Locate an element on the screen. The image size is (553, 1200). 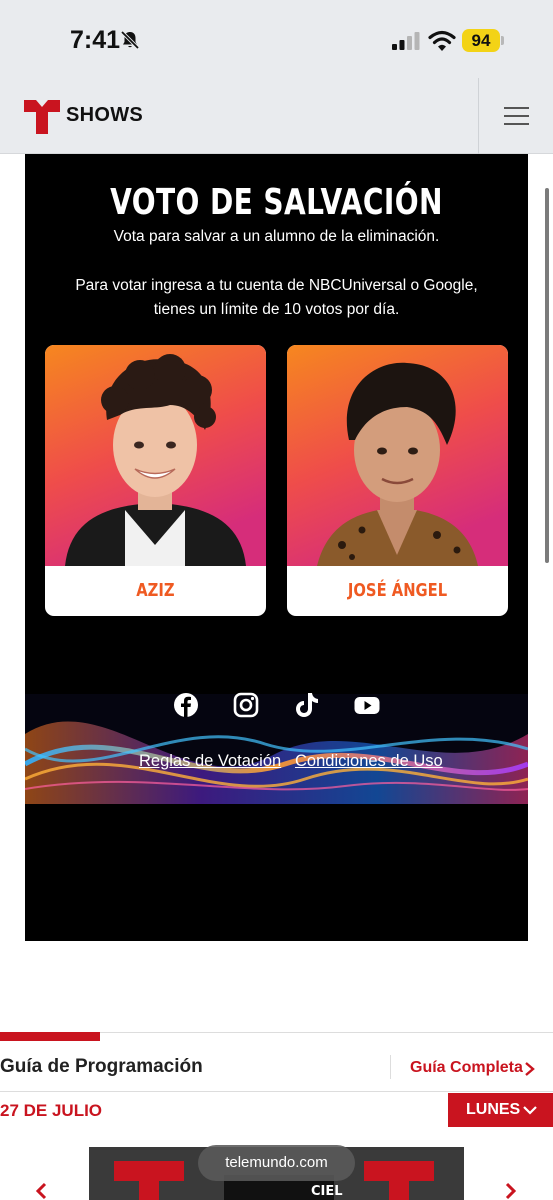
wifi-icon is located at coordinates (442, 40).